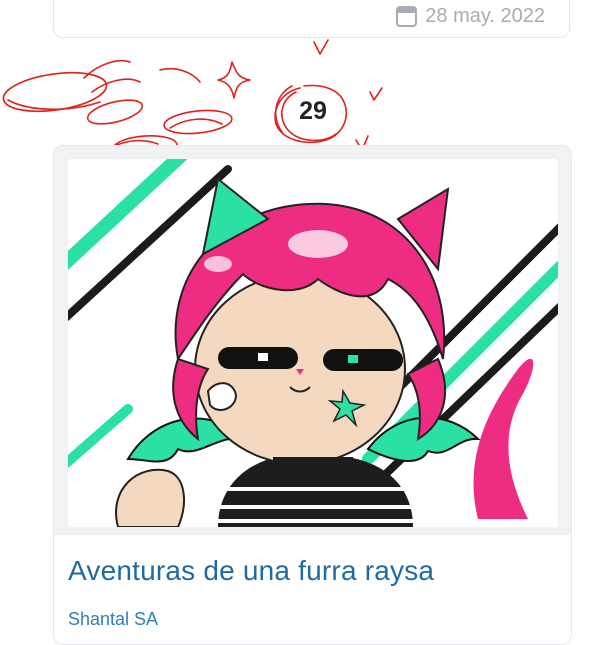 The height and width of the screenshot is (645, 597). I want to click on post-title: Aventuras de una furra raysa, so click(251, 571).